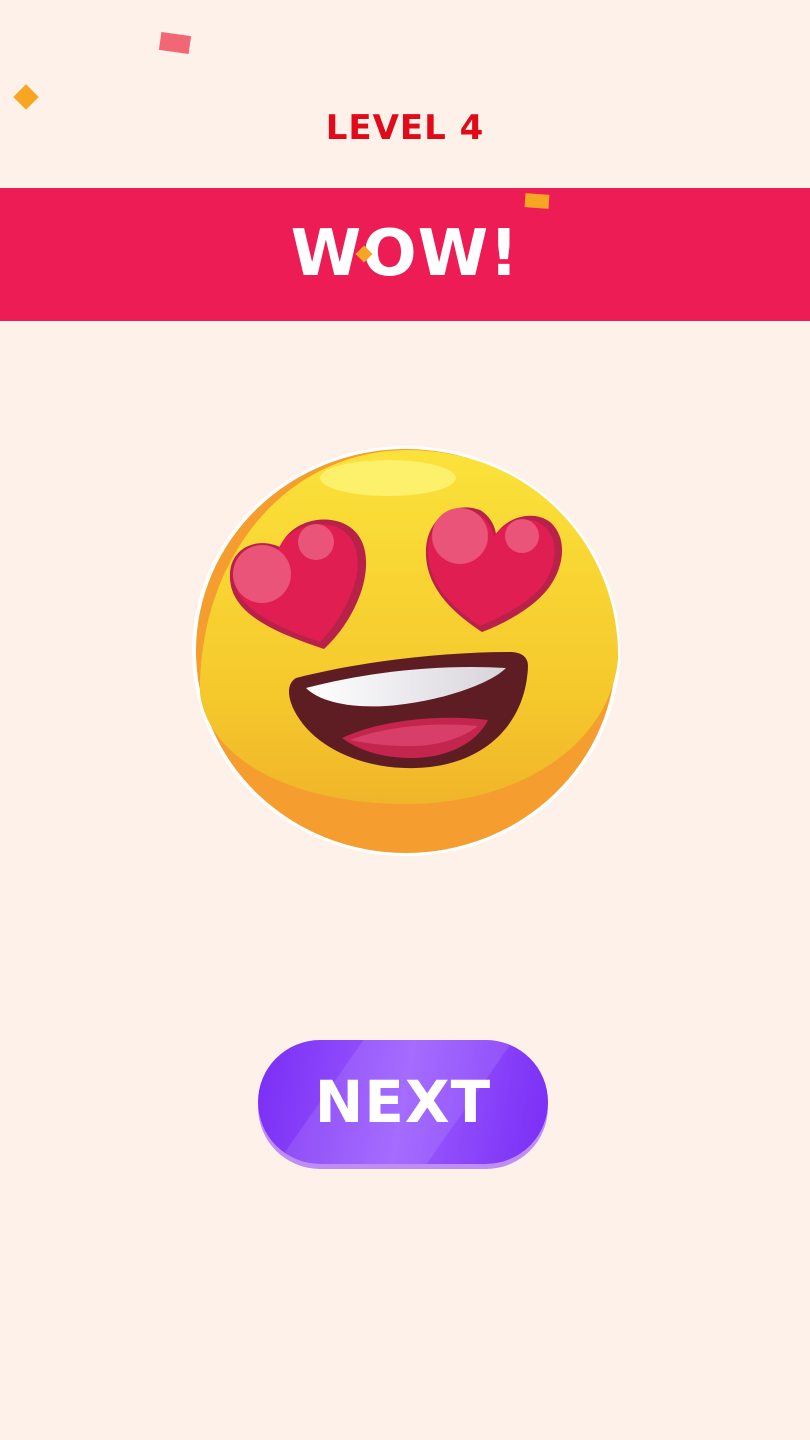 The image size is (810, 1440). I want to click on confetti-orange, so click(537, 201).